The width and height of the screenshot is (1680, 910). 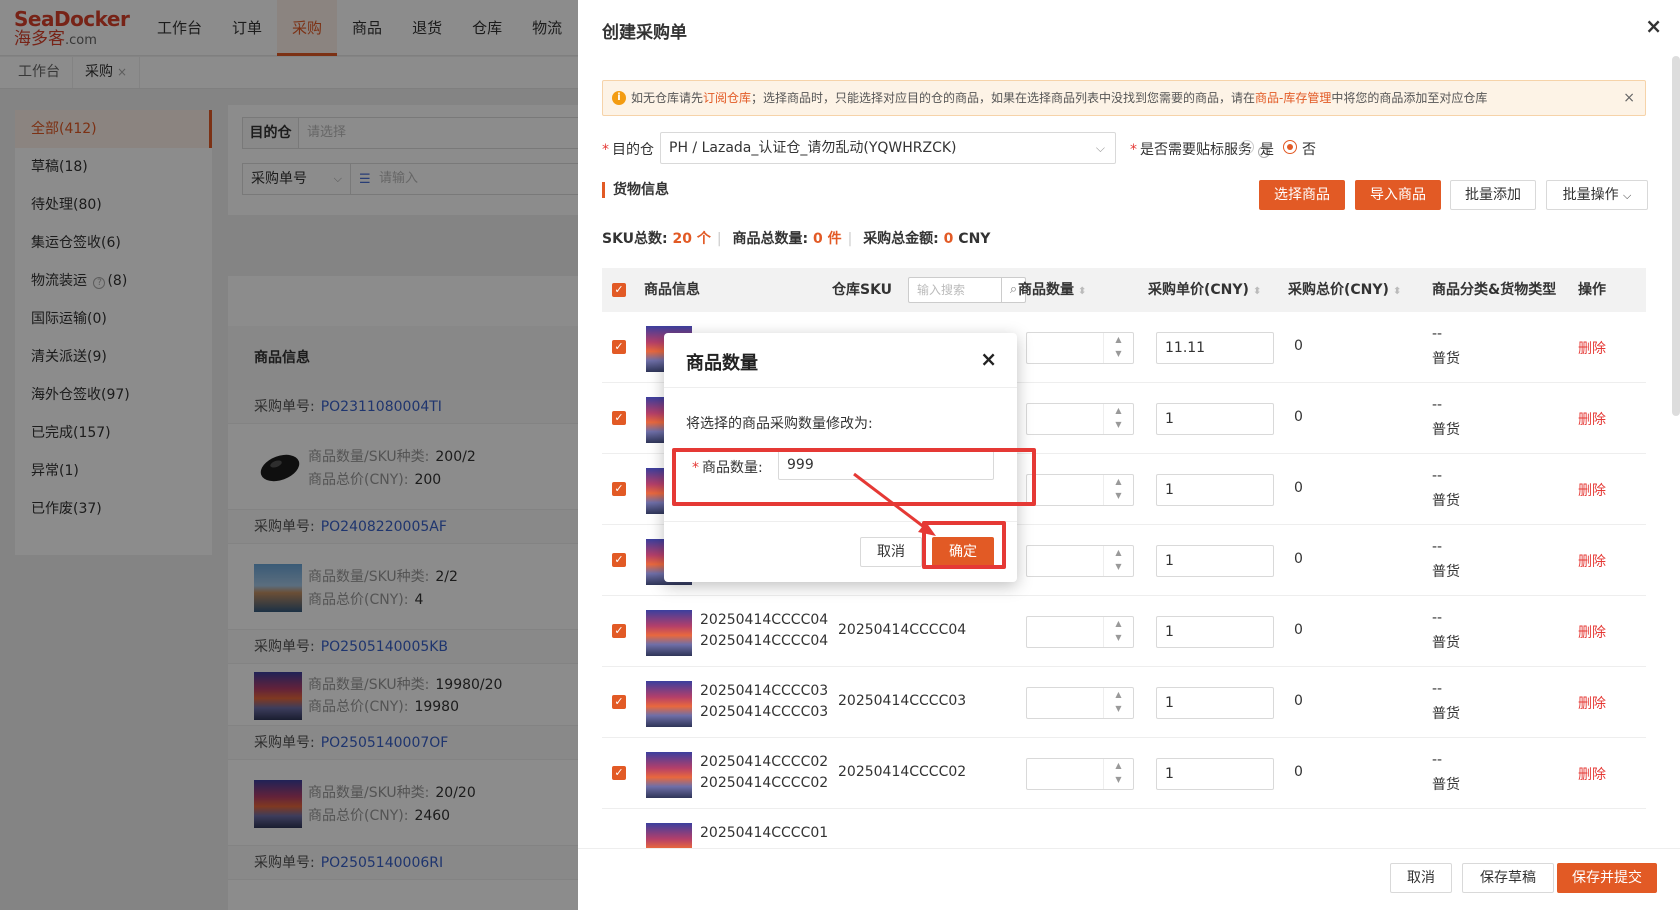 I want to click on inventory-management-link: 商品-库存管理, so click(x=1293, y=98).